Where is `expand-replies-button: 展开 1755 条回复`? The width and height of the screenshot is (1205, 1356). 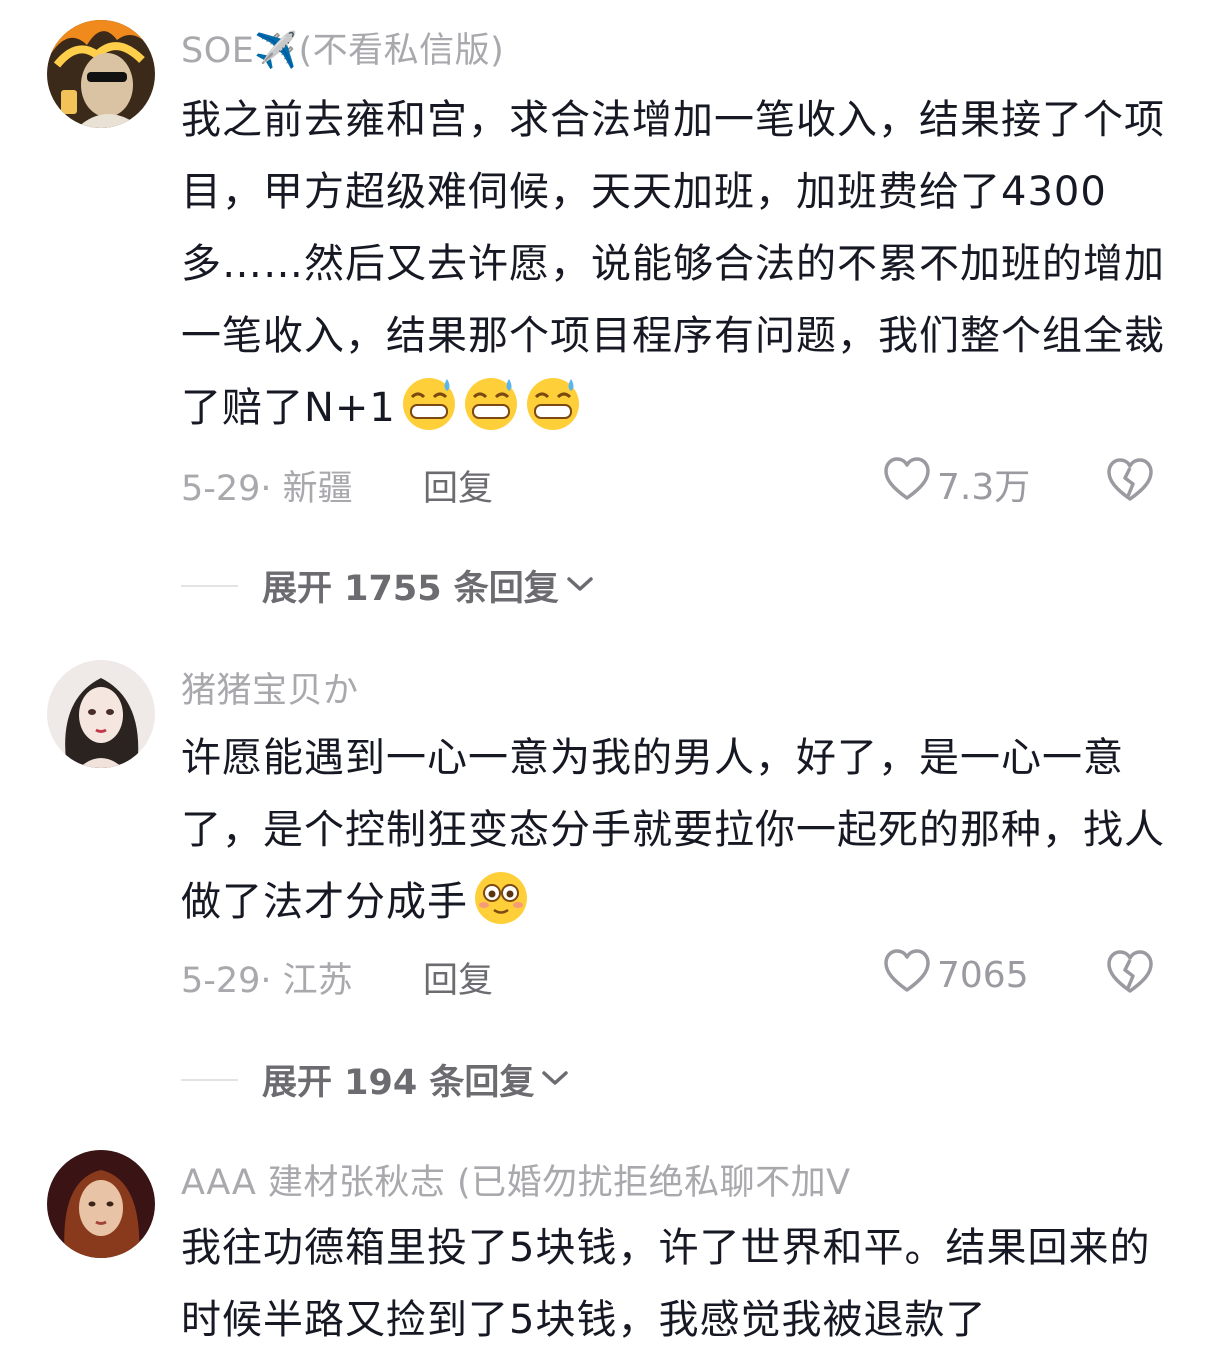
expand-replies-button: 展开 1755 条回复 is located at coordinates (388, 585).